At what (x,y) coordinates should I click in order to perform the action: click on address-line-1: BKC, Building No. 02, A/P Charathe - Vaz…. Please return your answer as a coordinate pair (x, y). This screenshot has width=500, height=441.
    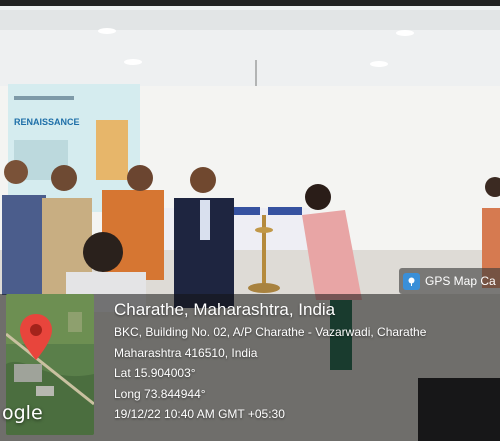
    Looking at the image, I should click on (270, 332).